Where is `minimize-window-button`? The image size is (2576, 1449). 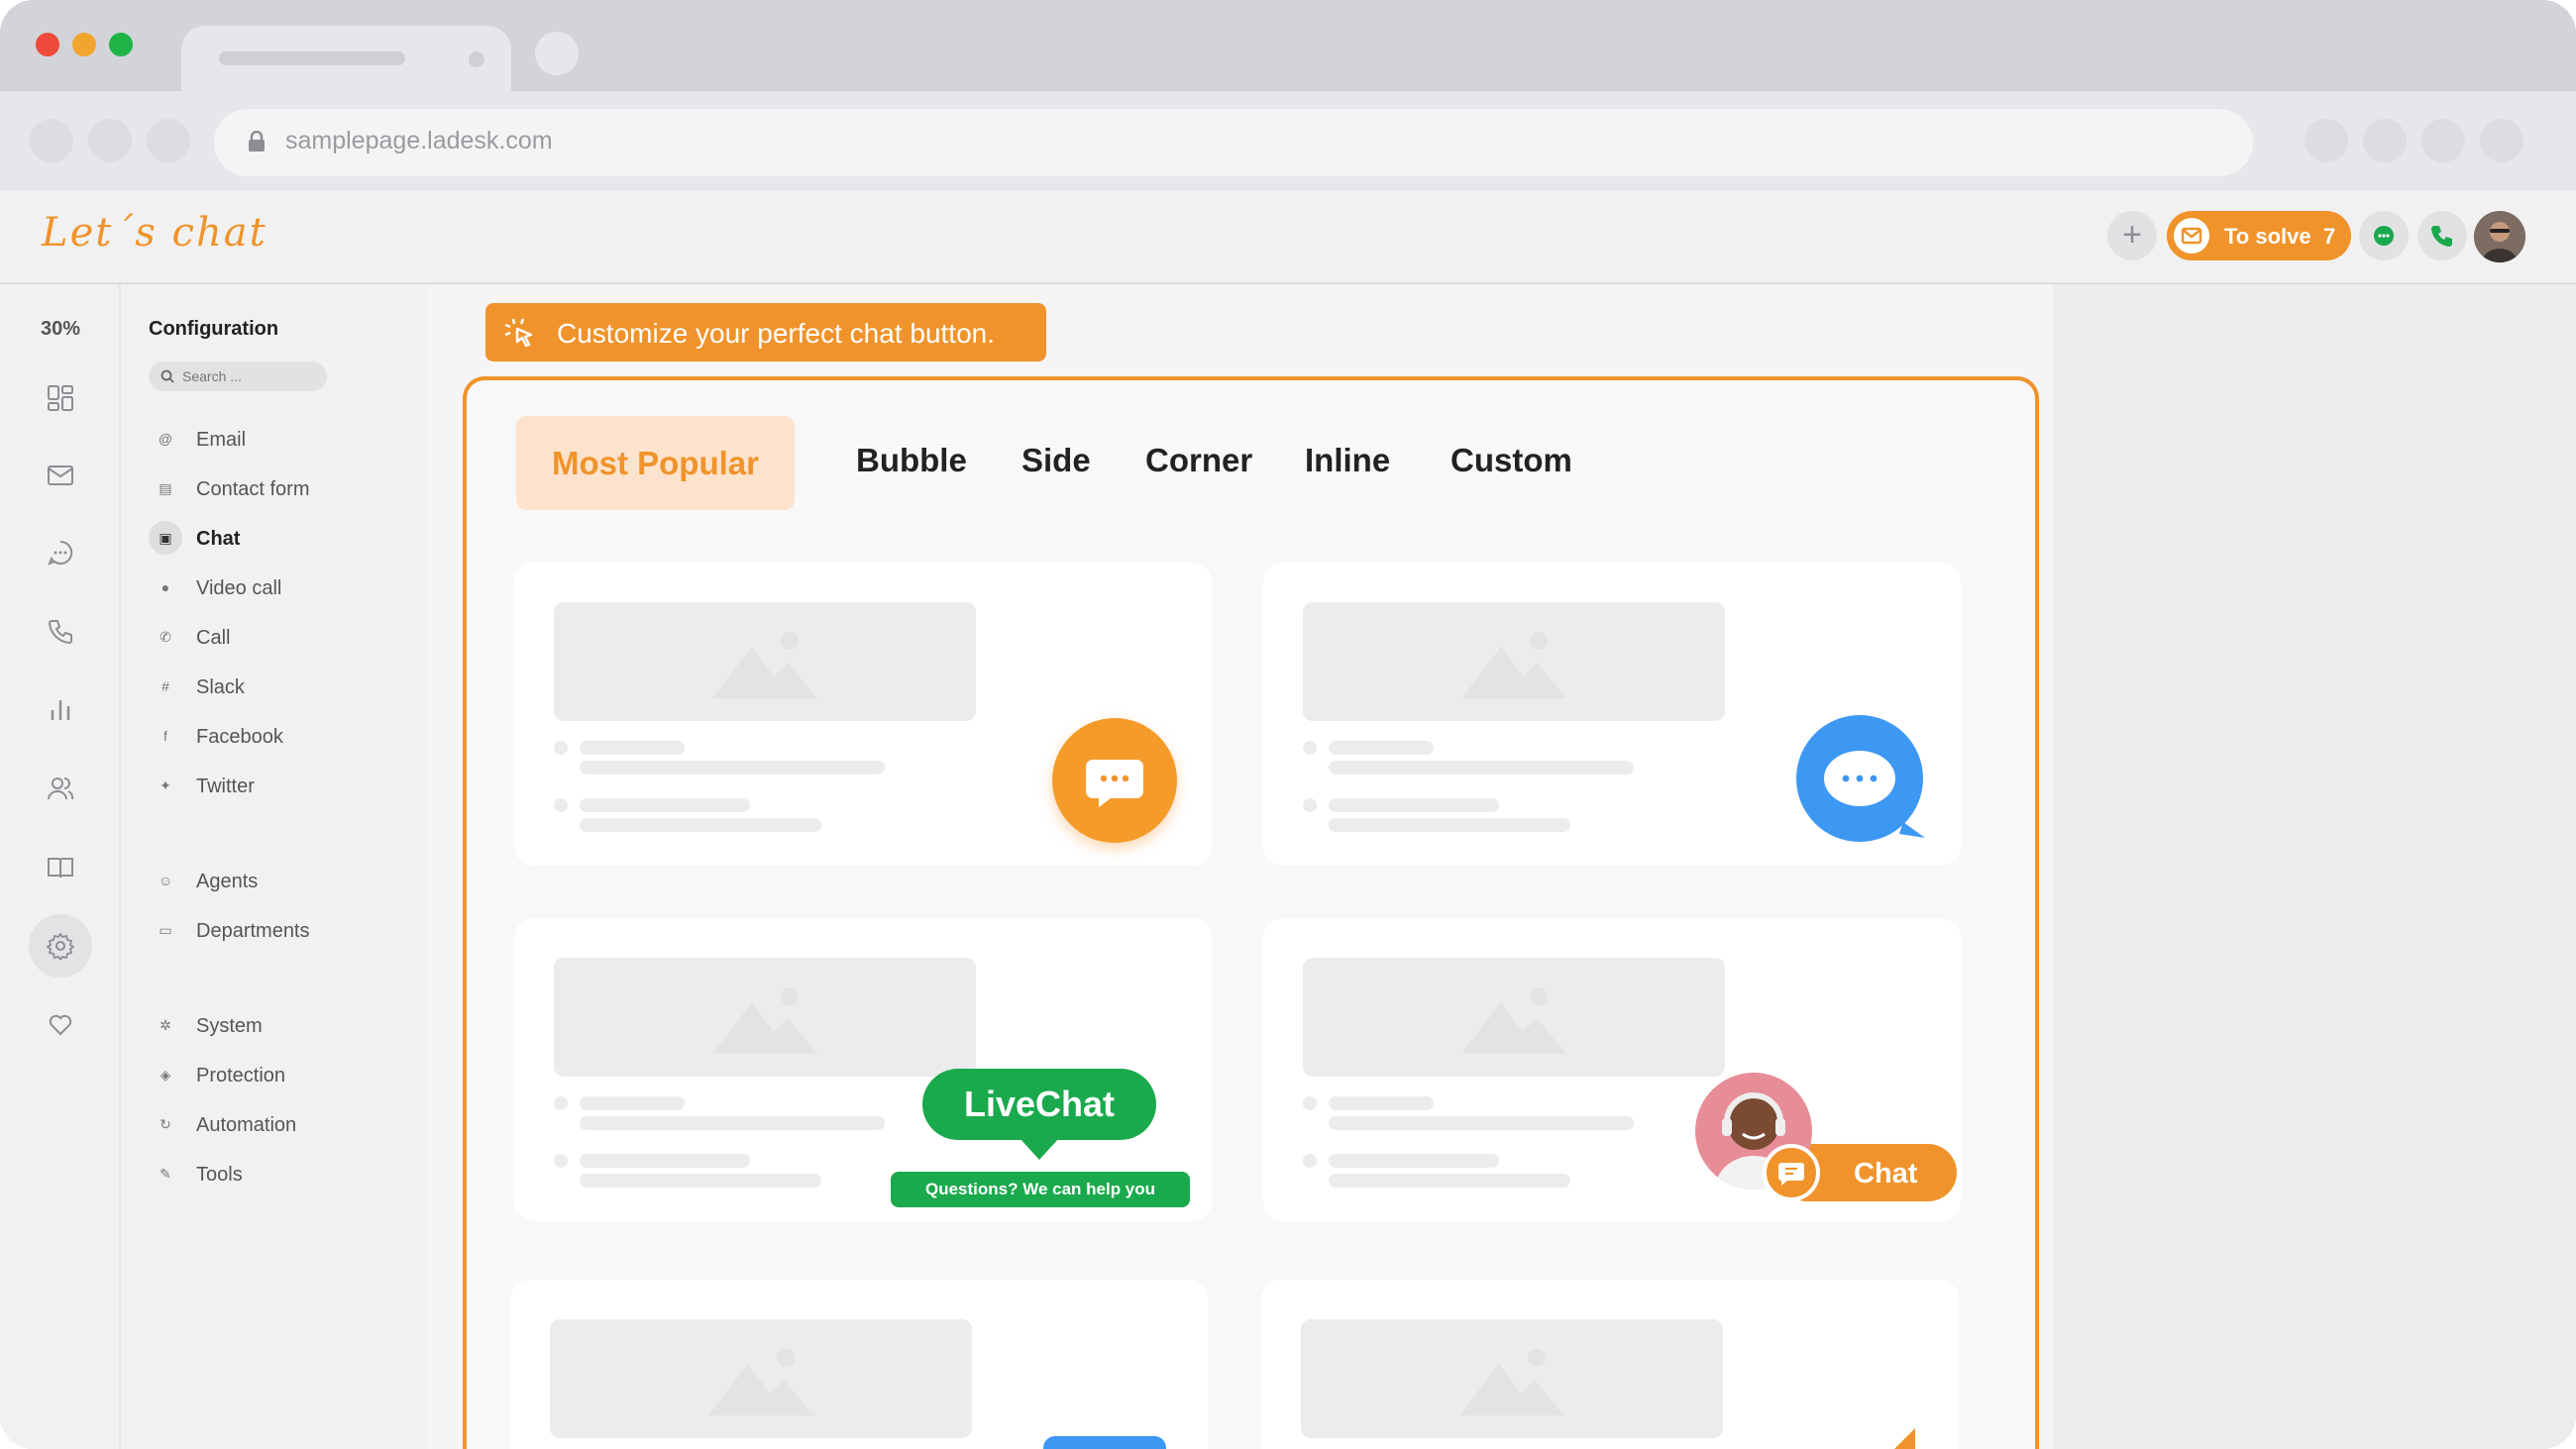
minimize-window-button is located at coordinates (84, 44).